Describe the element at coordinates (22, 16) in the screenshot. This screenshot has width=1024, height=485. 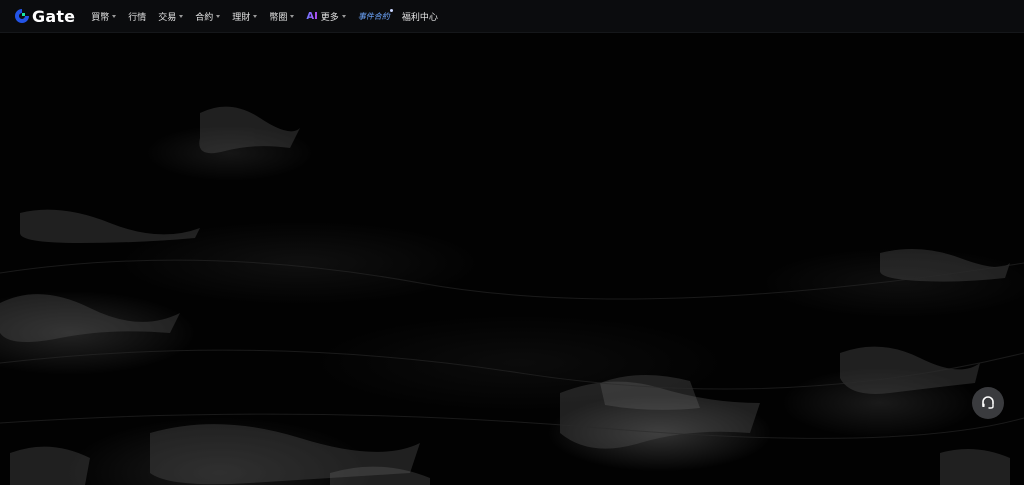
I see `gate-logo-icon` at that location.